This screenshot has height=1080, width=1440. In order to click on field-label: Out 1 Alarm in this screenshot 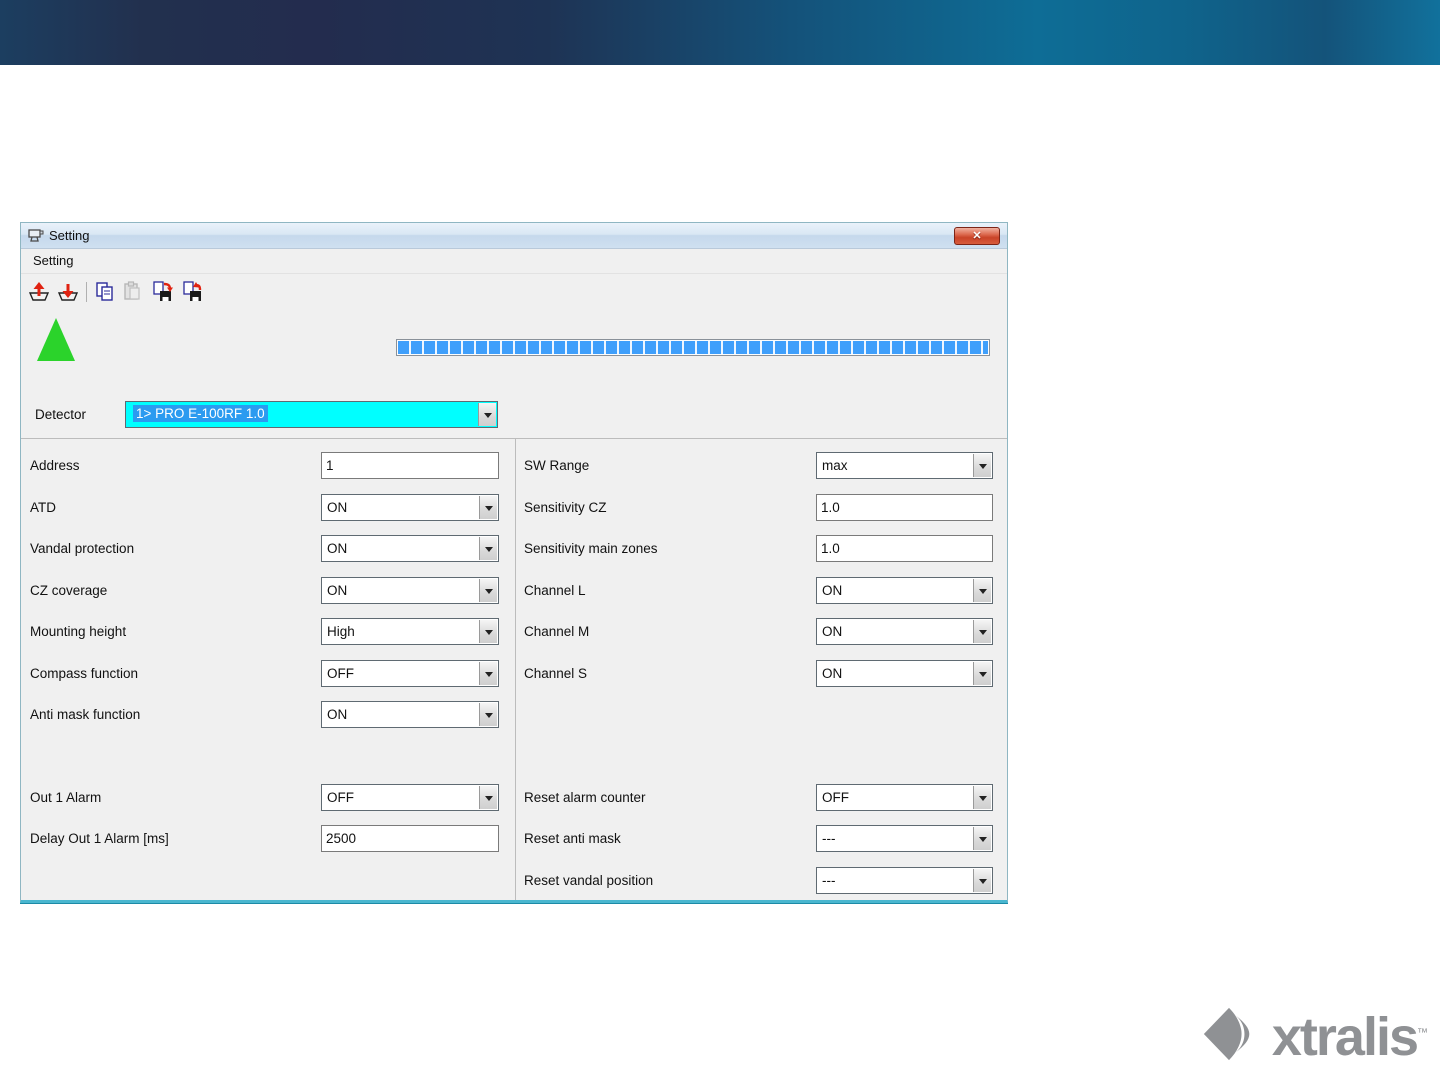, I will do `click(66, 797)`.